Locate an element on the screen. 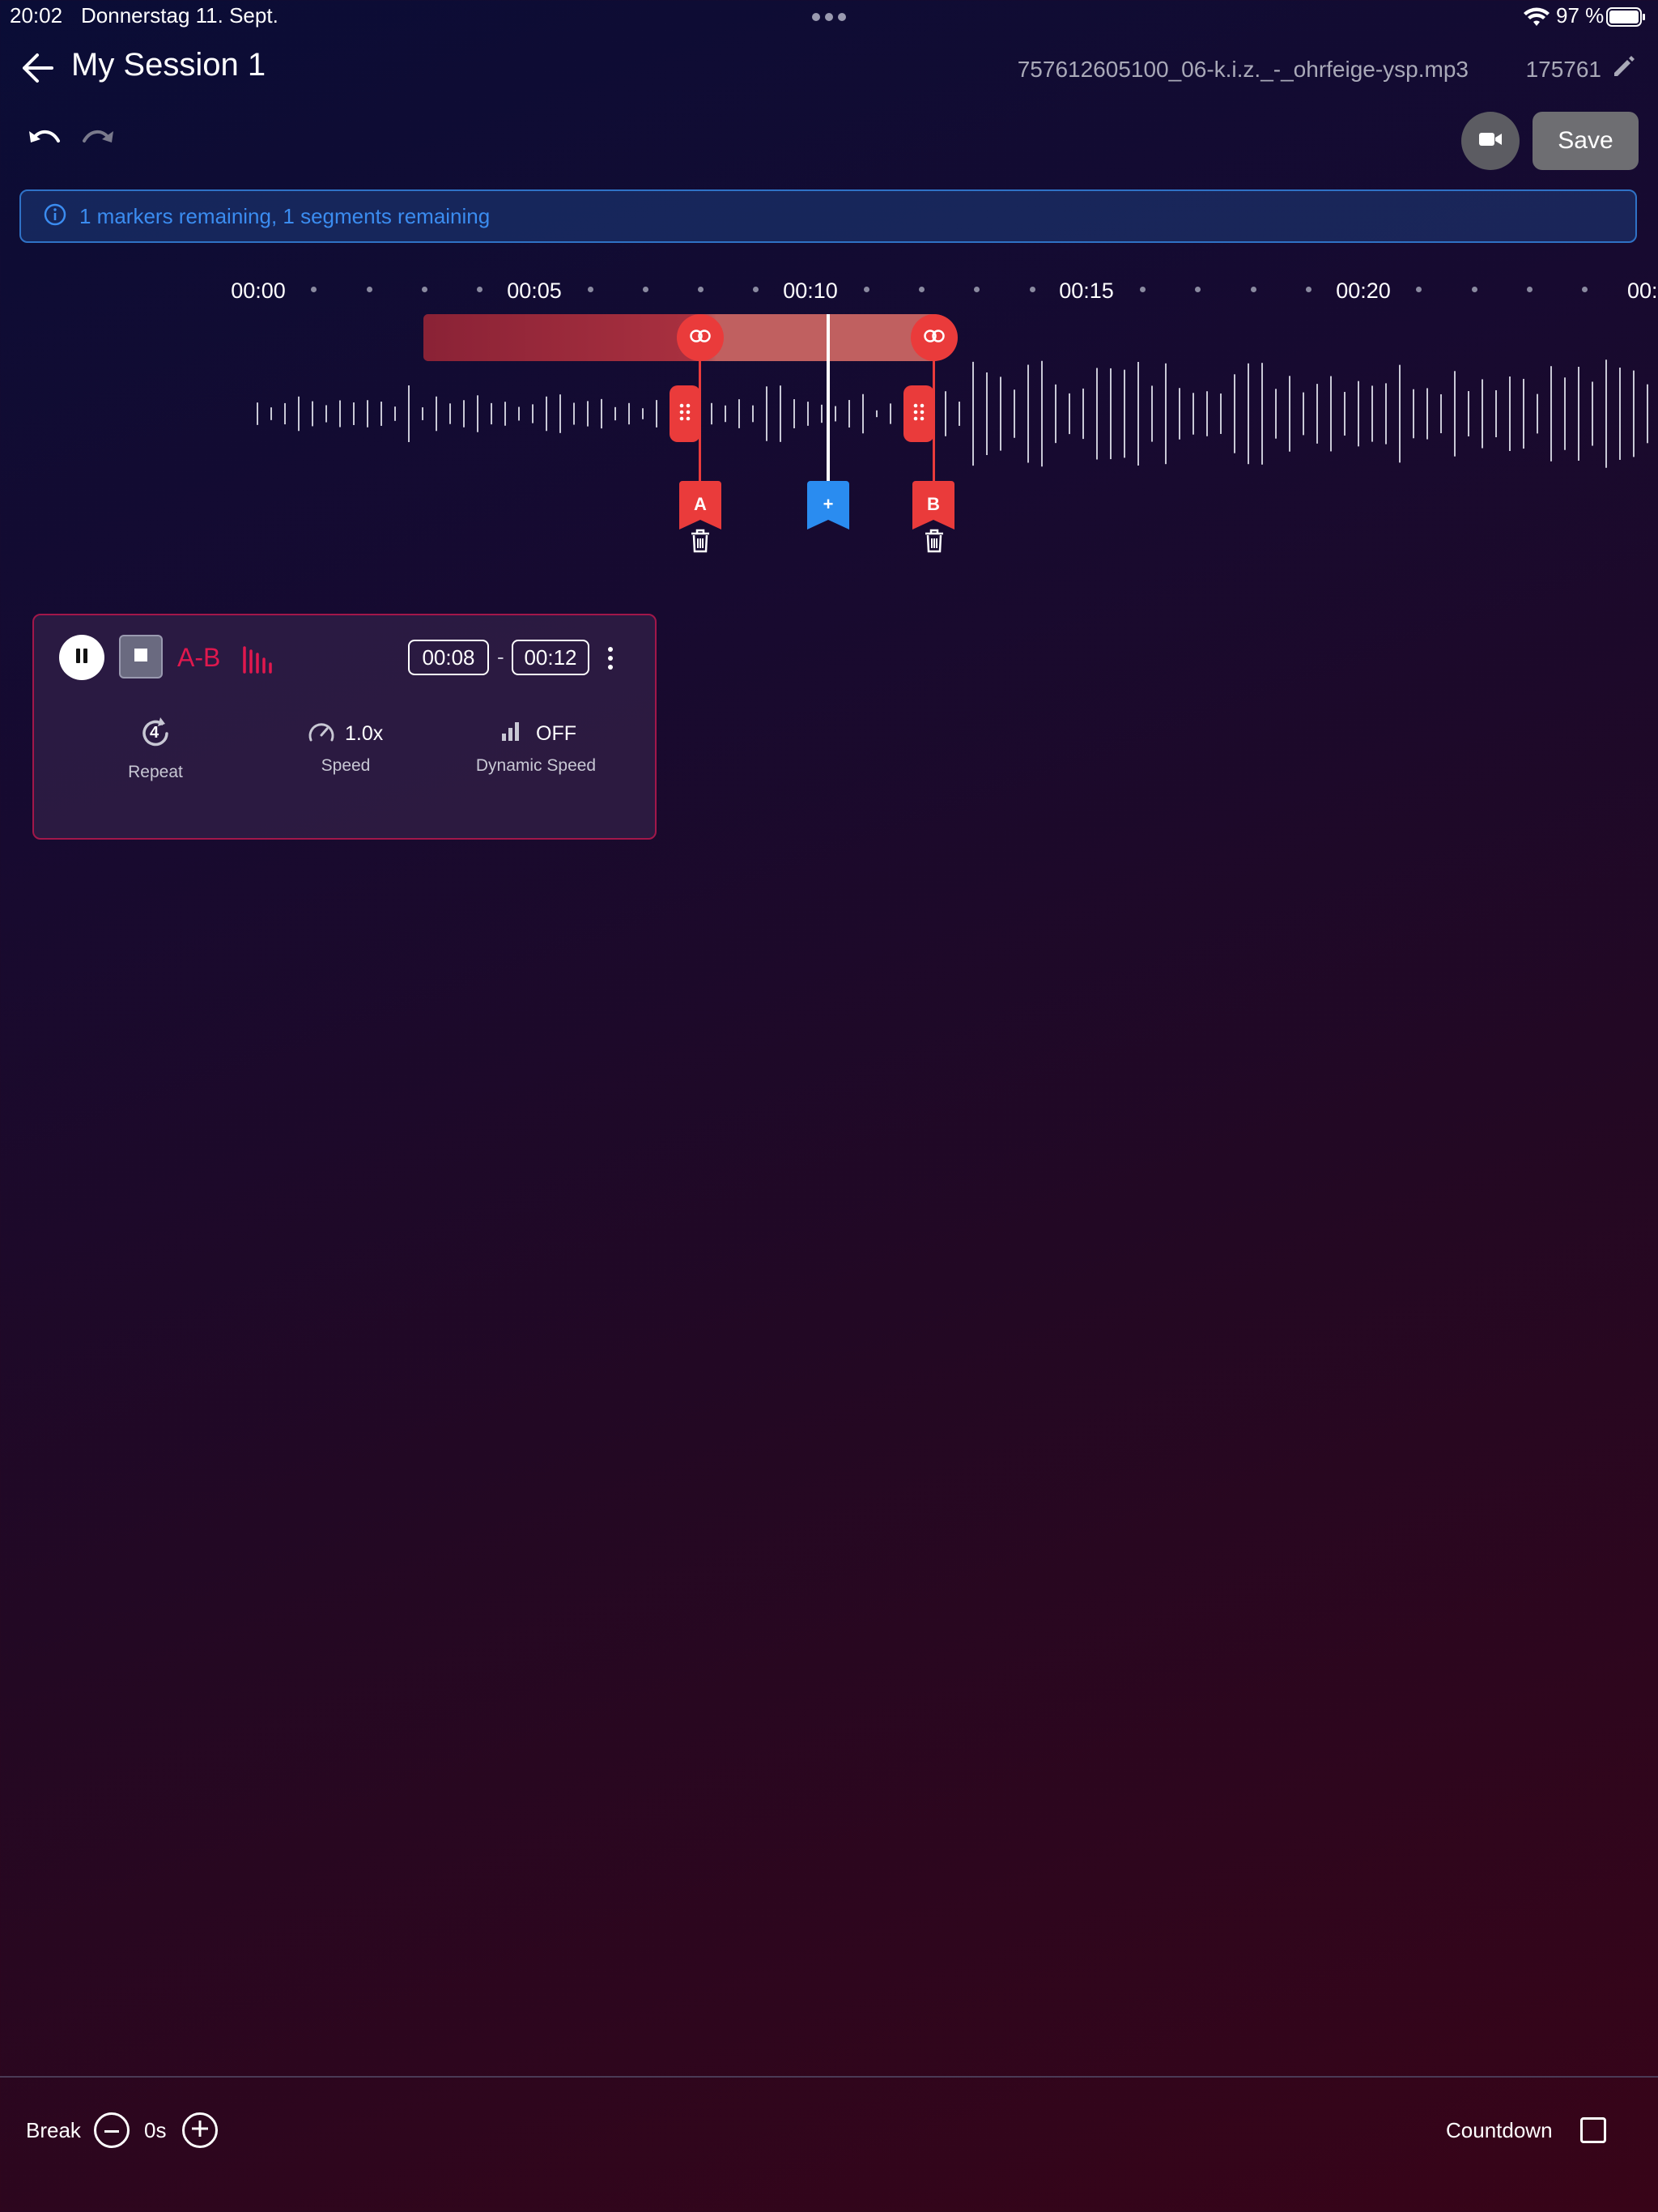 Image resolution: width=1658 pixels, height=2212 pixels. pause-button is located at coordinates (81, 657).